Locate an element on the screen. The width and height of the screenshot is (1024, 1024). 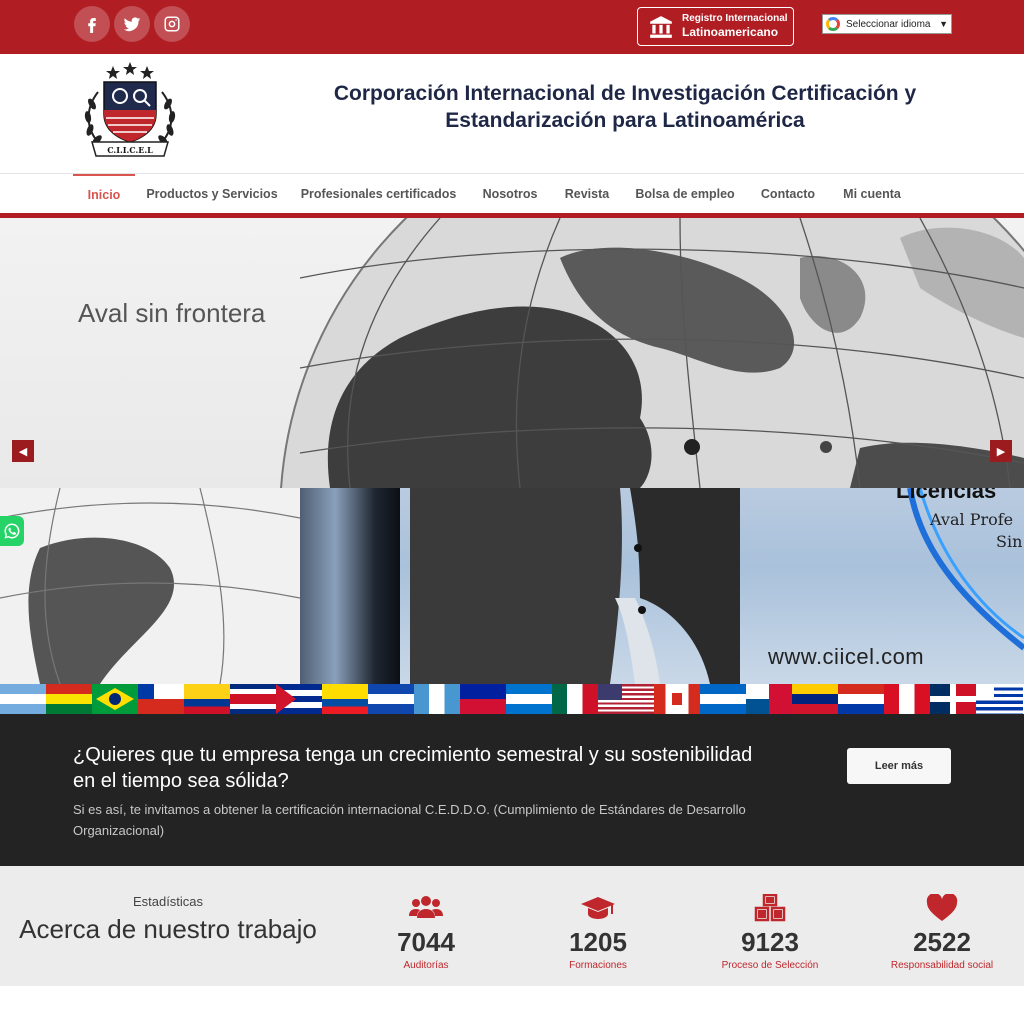
bank-icon is located at coordinates (661, 26).